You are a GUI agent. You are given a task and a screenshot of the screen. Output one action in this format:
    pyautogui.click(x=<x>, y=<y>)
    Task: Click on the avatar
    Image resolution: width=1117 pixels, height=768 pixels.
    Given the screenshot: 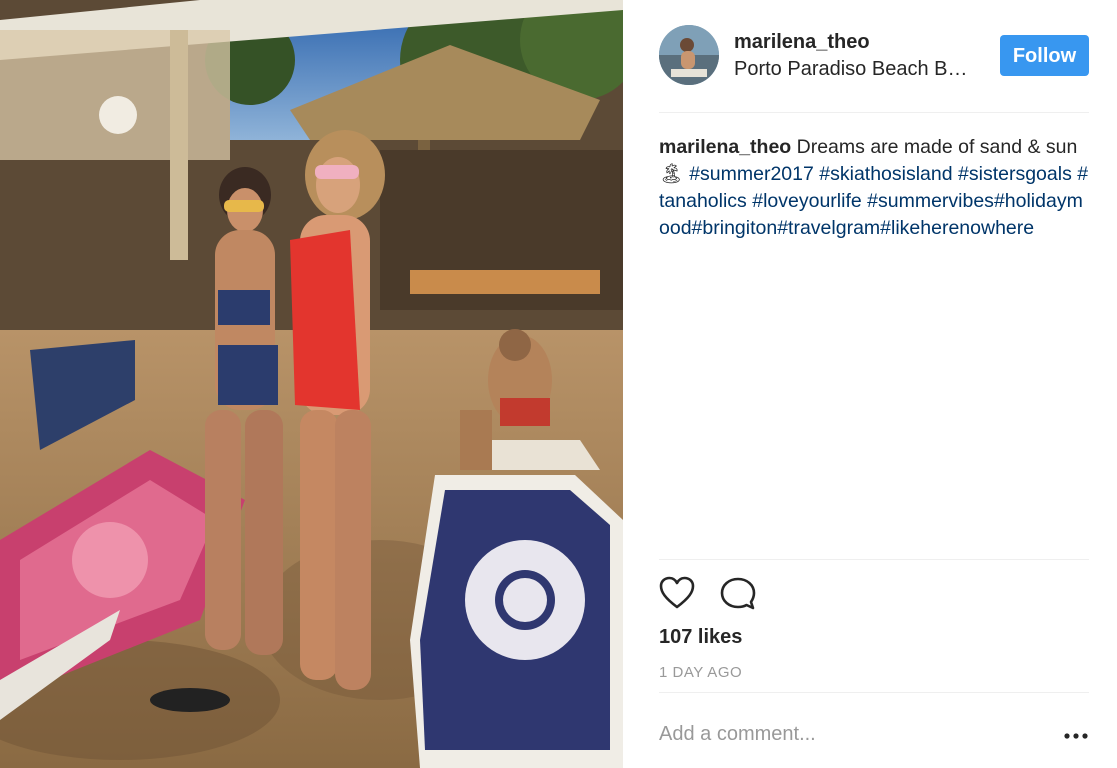 What is the action you would take?
    pyautogui.click(x=689, y=55)
    